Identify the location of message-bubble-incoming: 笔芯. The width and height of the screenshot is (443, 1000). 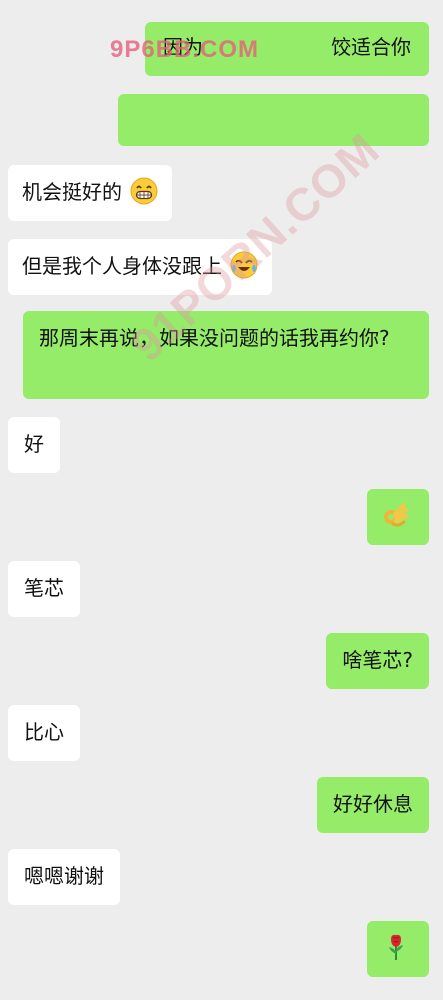
(44, 589).